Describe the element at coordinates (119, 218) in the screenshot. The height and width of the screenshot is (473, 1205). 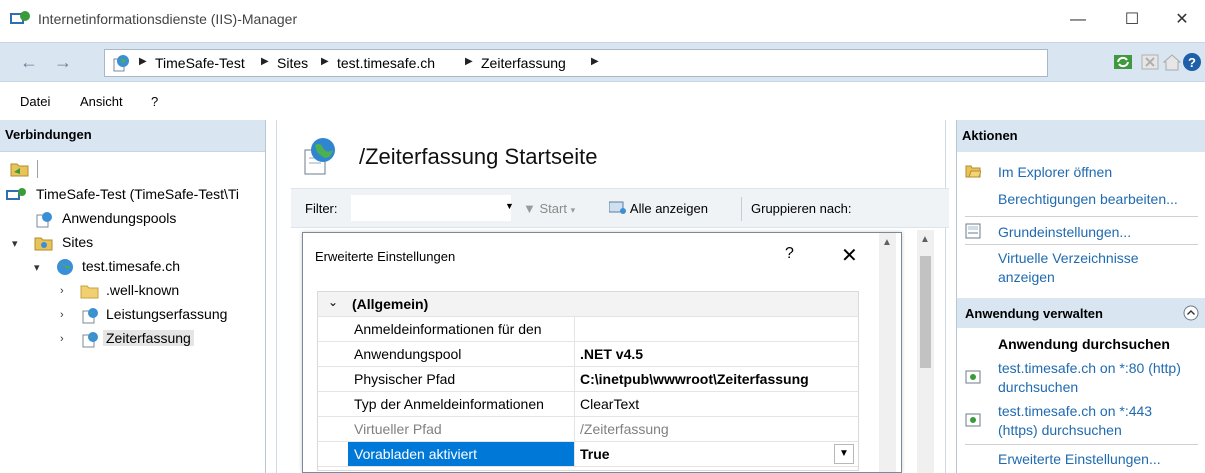
I see `tree-label: Anwendungspools` at that location.